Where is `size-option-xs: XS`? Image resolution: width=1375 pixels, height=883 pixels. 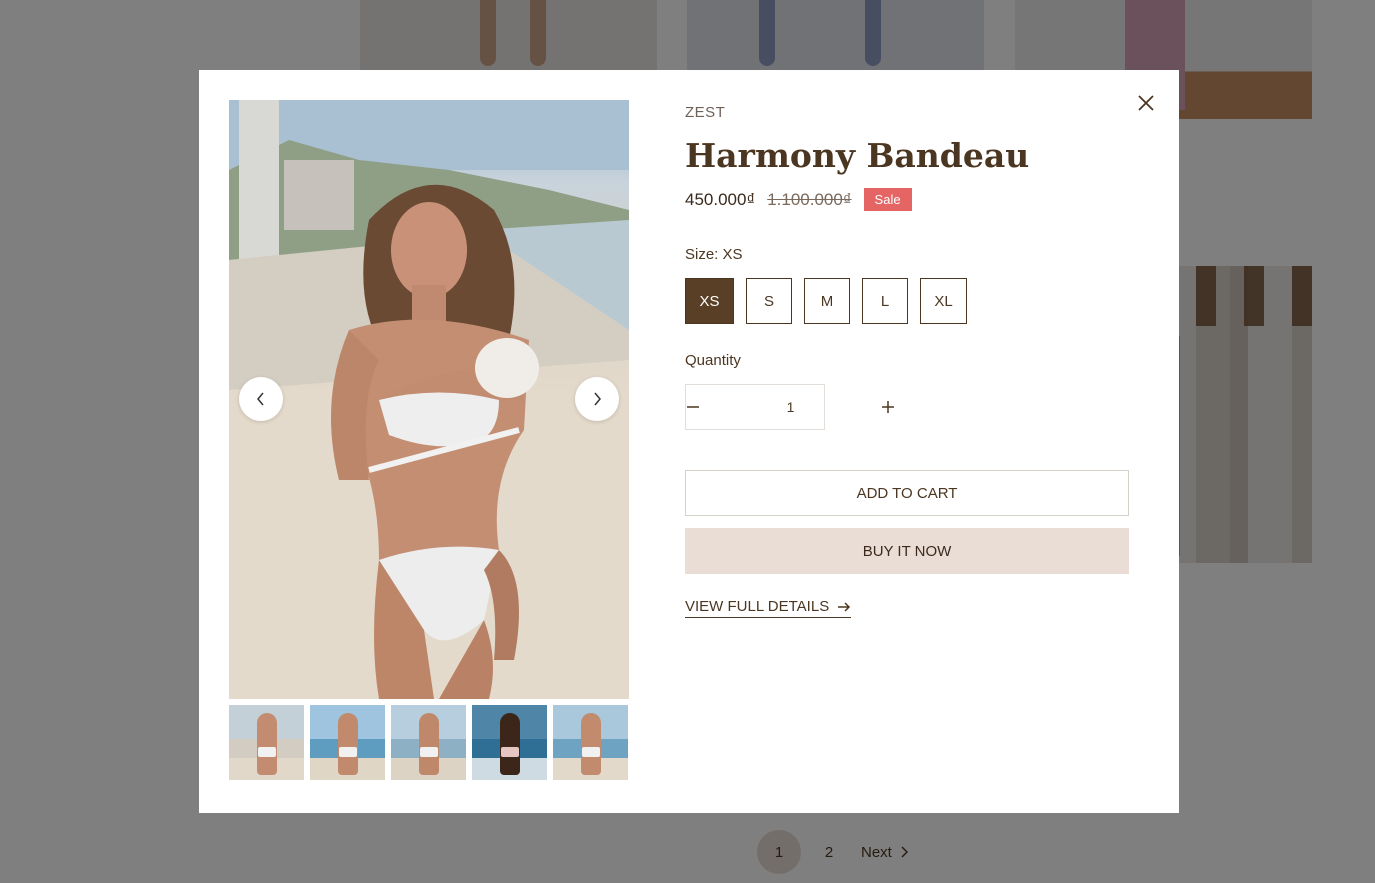 size-option-xs: XS is located at coordinates (709, 301).